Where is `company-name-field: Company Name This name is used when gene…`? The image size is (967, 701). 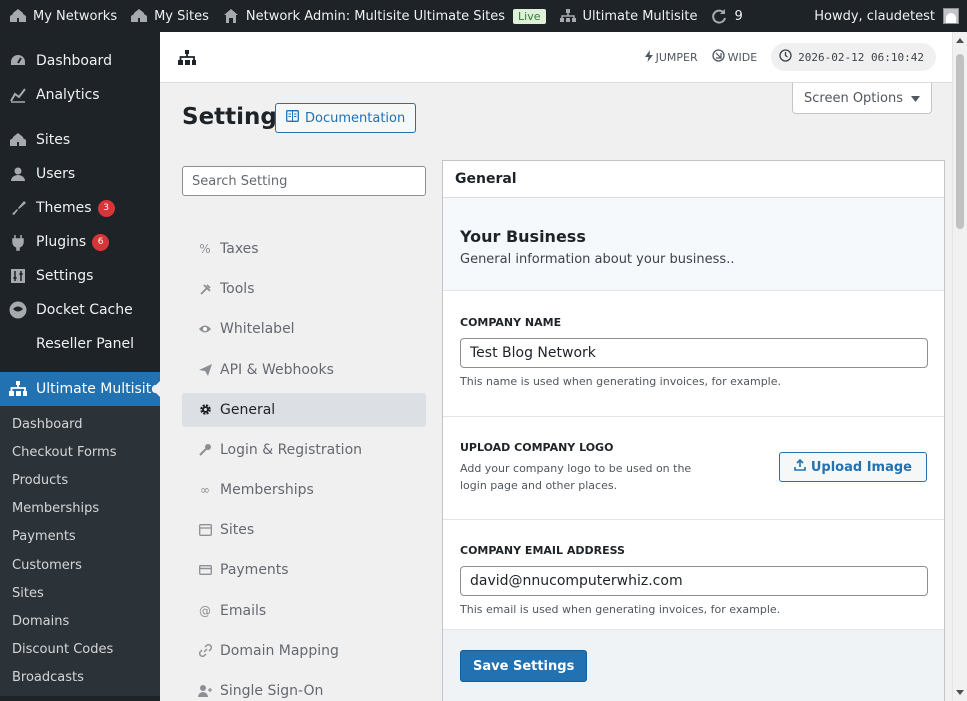
company-name-field: Company Name This name is used when gene… is located at coordinates (693, 354).